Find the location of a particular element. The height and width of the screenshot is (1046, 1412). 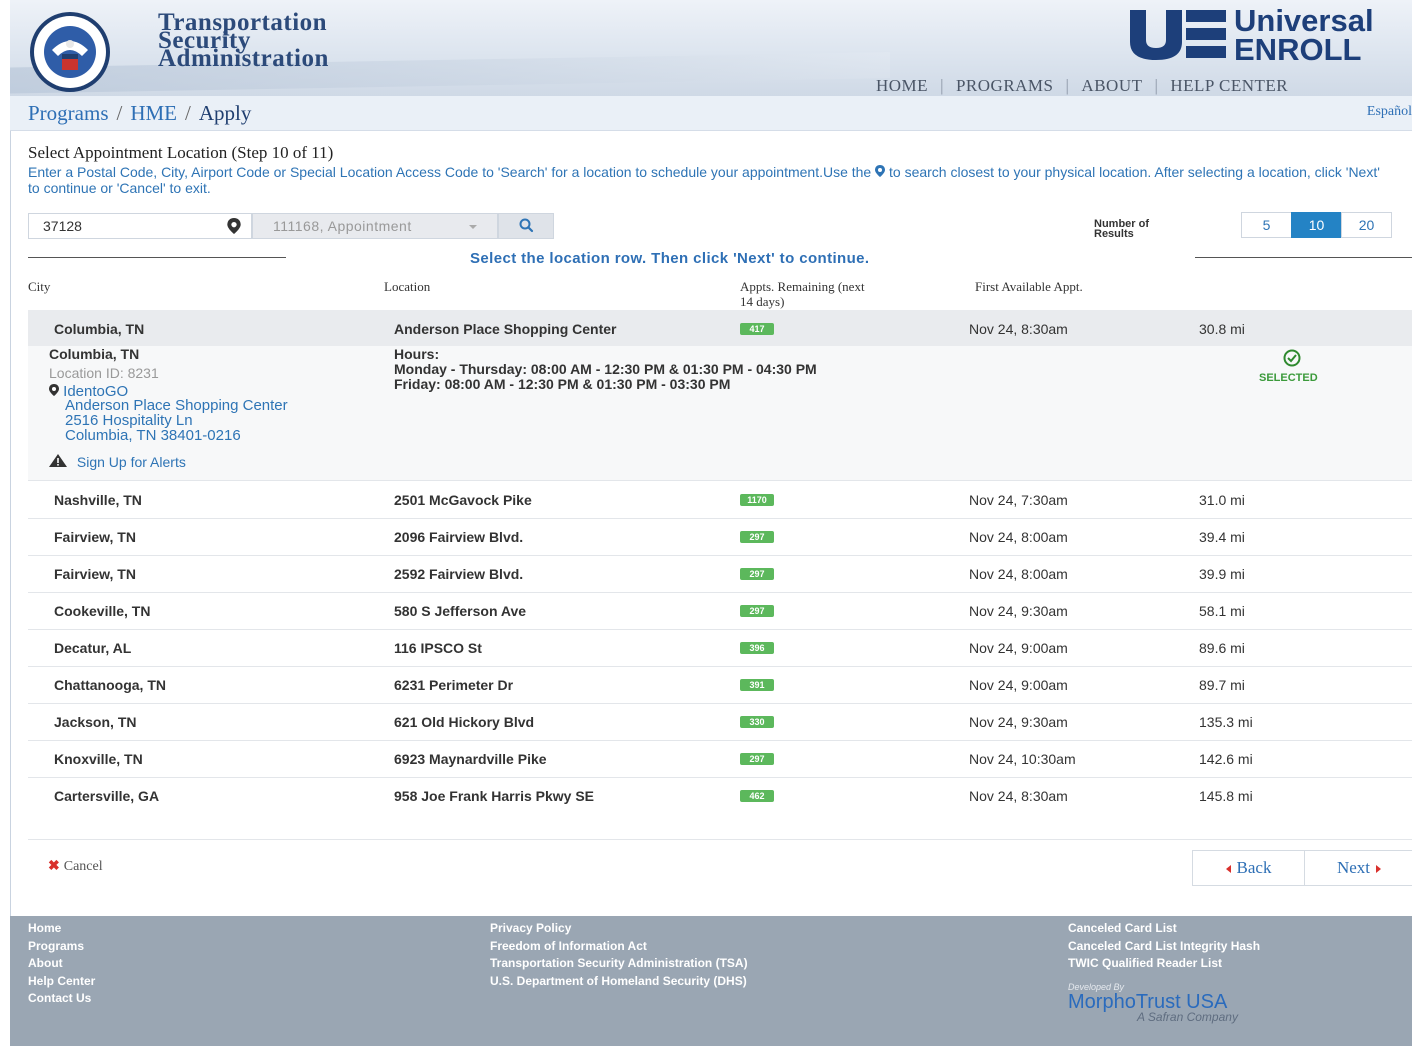

footer-link-integrity-hash: Canceled Card List Integrity Hash is located at coordinates (1164, 947).